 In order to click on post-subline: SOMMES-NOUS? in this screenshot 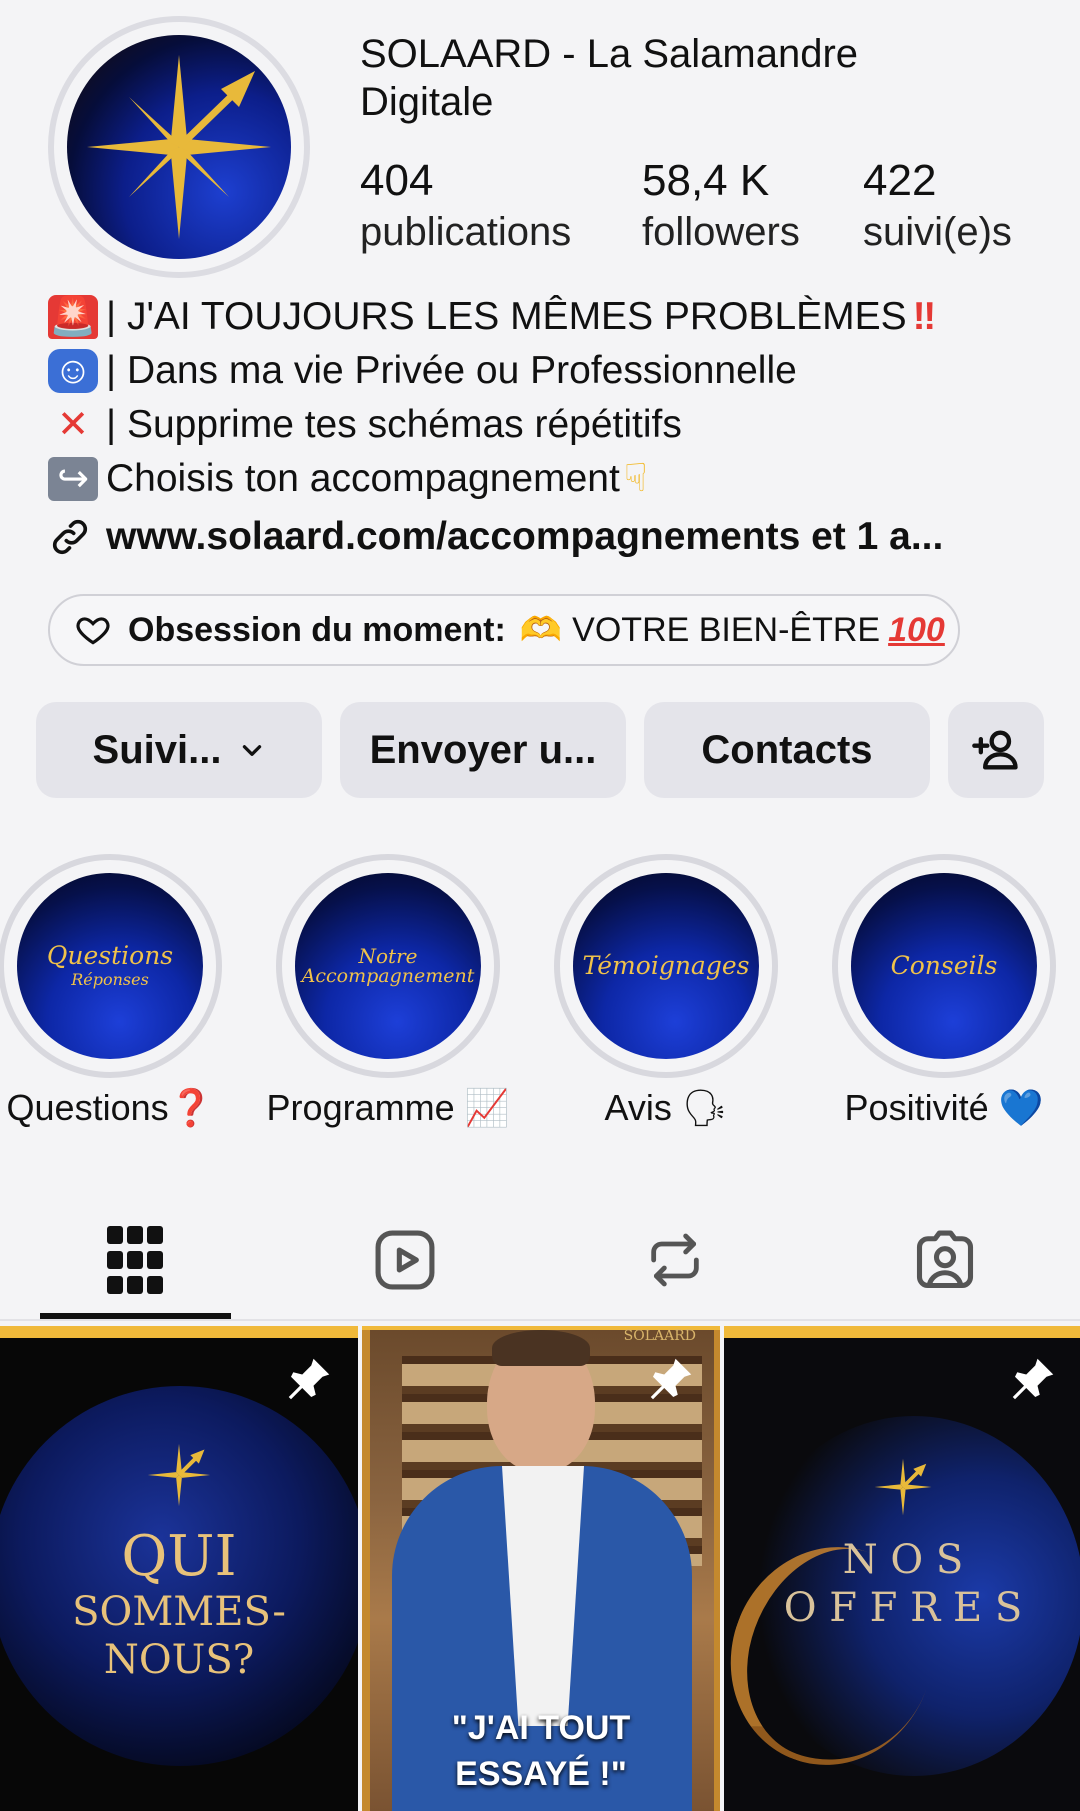, I will do `click(179, 1636)`.